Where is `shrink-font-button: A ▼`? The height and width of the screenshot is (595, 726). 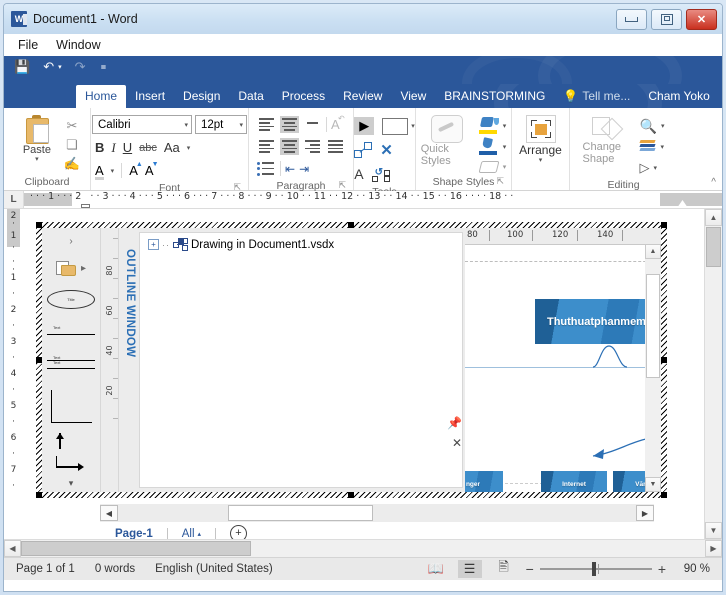 shrink-font-button: A ▼ is located at coordinates (152, 169).